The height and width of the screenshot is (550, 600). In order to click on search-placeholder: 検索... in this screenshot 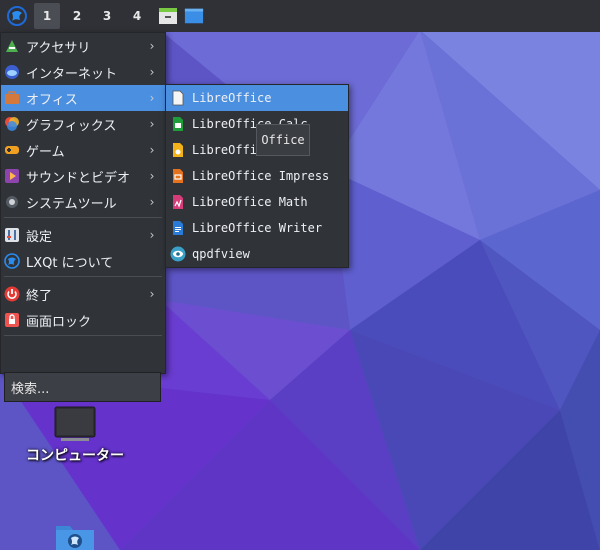, I will do `click(30, 389)`.